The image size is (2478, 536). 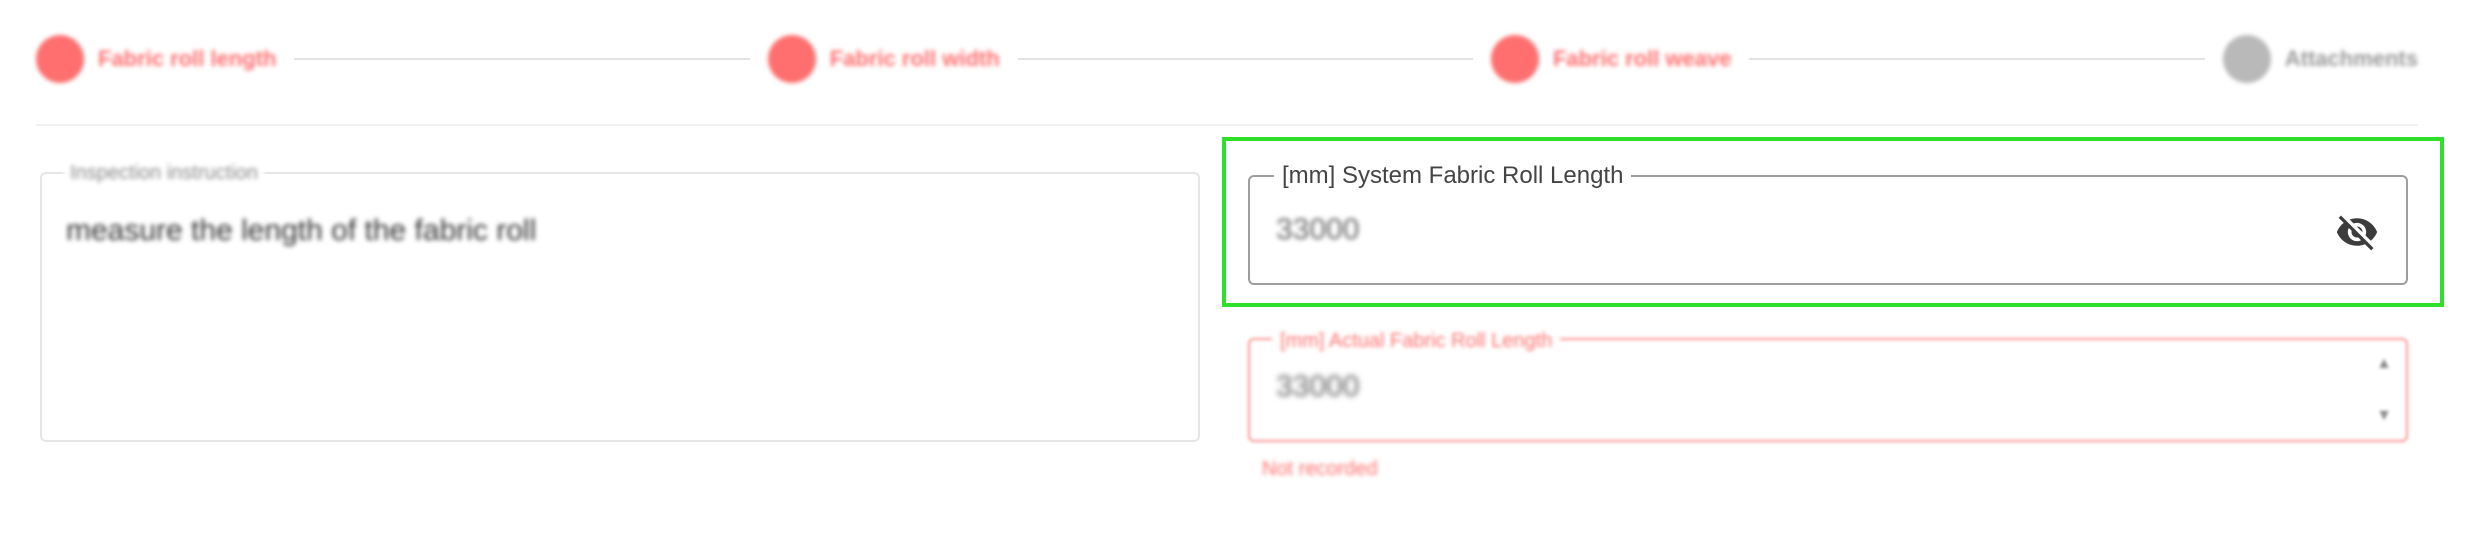 What do you see at coordinates (2351, 58) in the screenshot?
I see `step-label: Attachments` at bounding box center [2351, 58].